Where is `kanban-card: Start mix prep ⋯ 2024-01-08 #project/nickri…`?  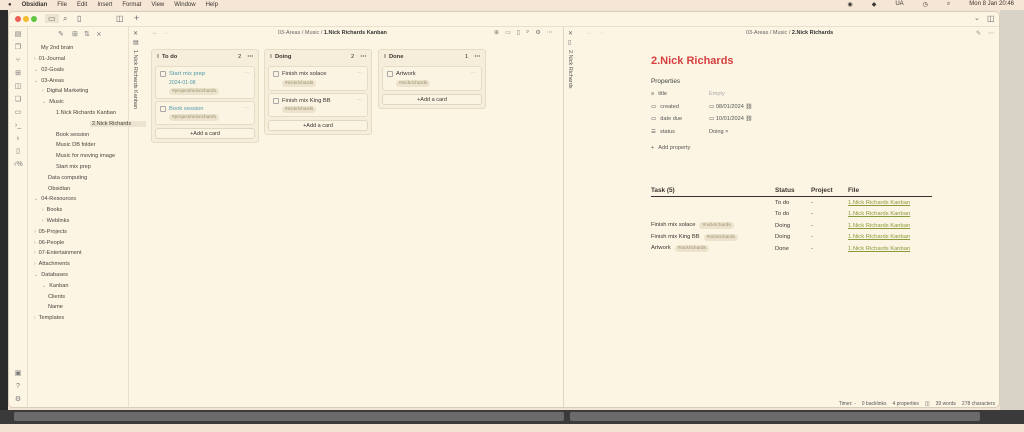
kanban-card: Start mix prep ⋯ 2024-01-08 #project/nickri… is located at coordinates (205, 82).